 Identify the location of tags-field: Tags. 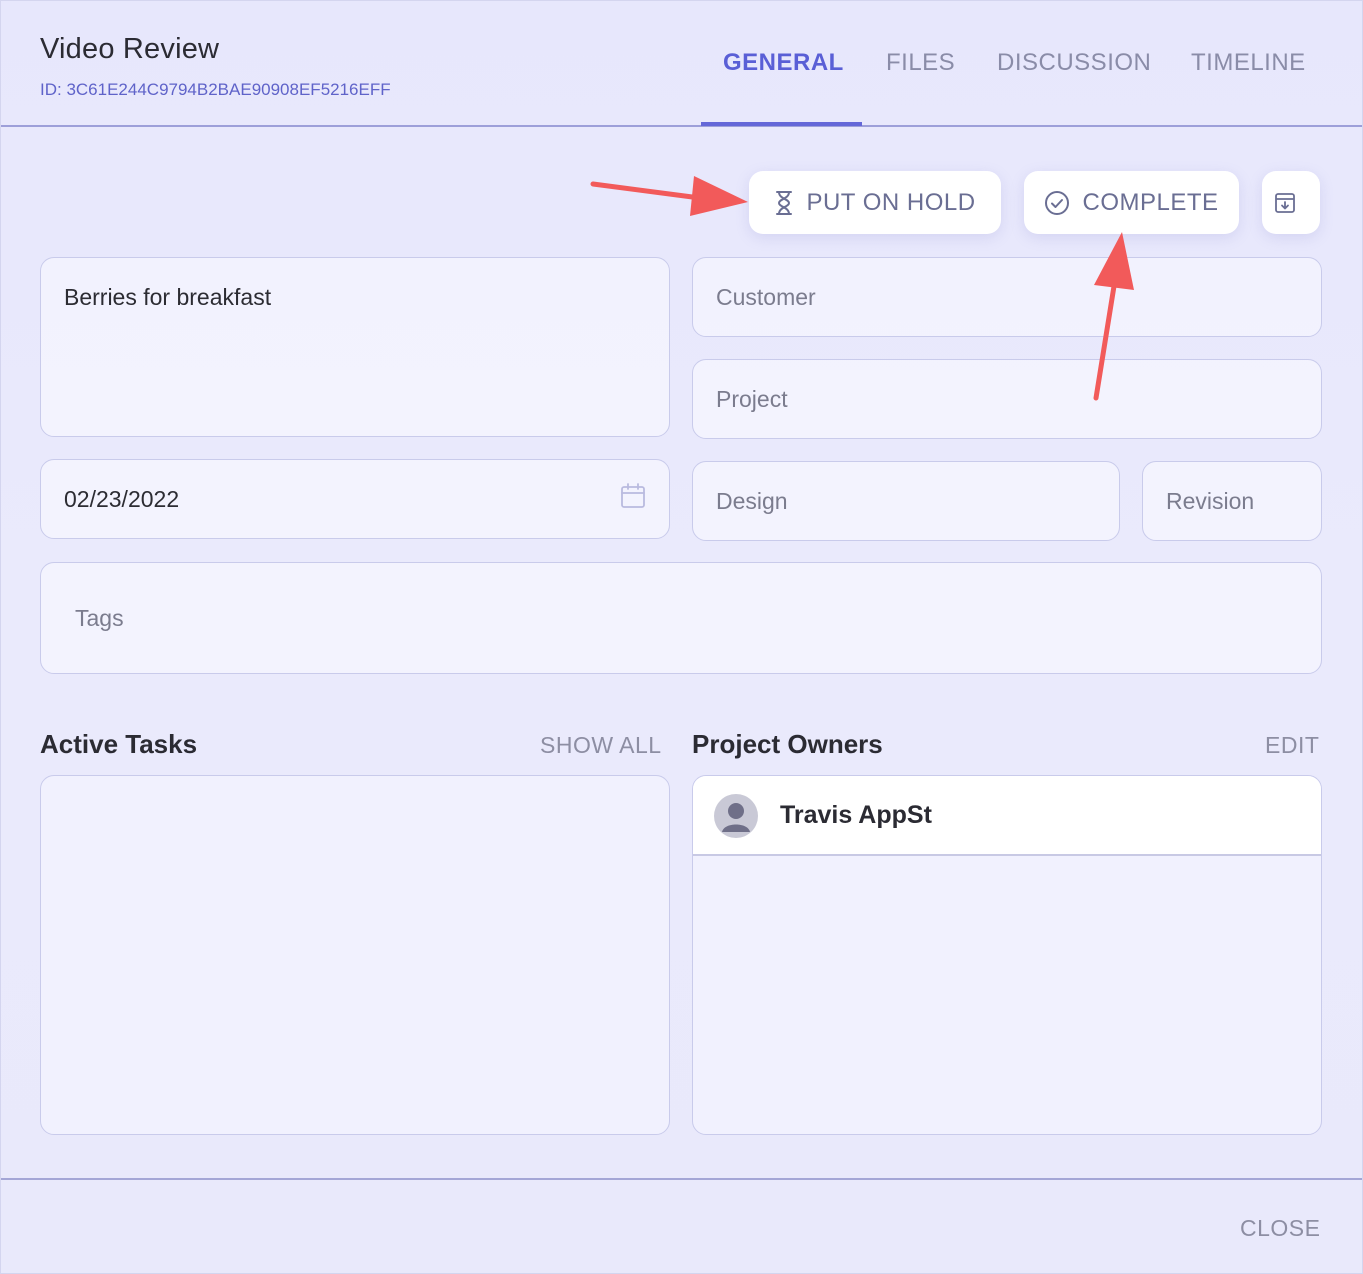
(681, 618).